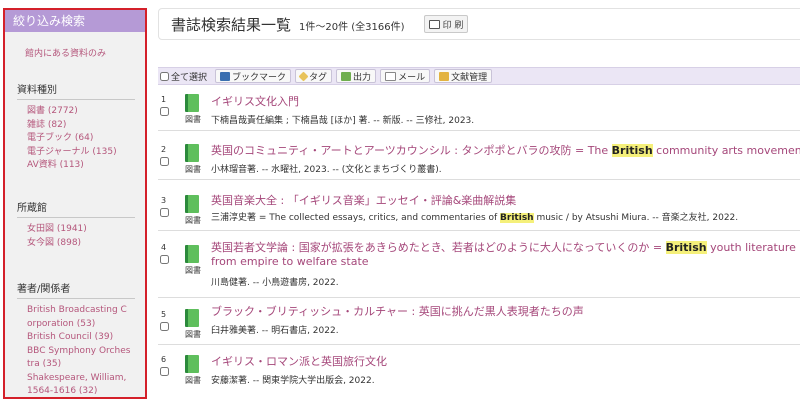 The height and width of the screenshot is (401, 800). Describe the element at coordinates (85, 52) in the screenshot. I see `in-library-only-link: 館内にある資料のみ` at that location.